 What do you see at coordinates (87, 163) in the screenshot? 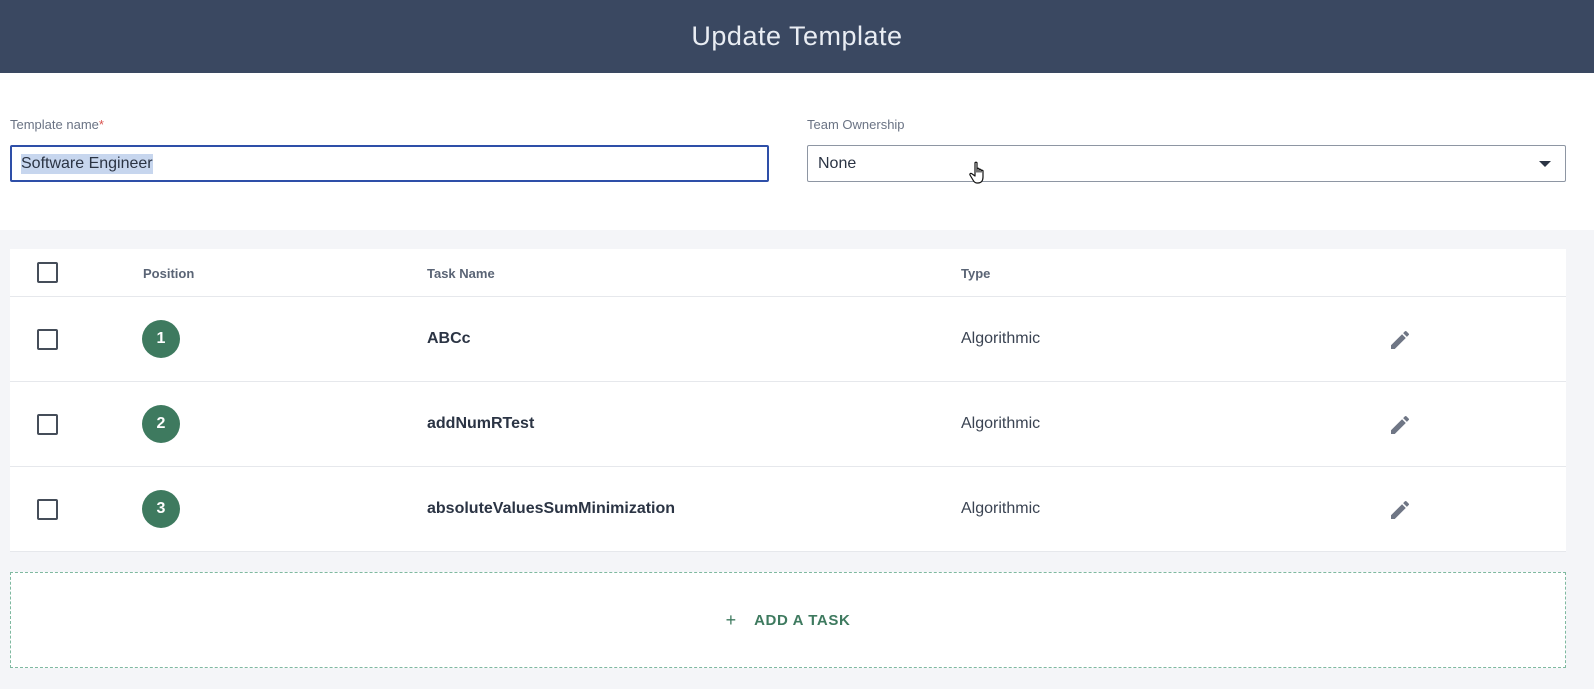
I see `template-name-value: Software Engineer` at bounding box center [87, 163].